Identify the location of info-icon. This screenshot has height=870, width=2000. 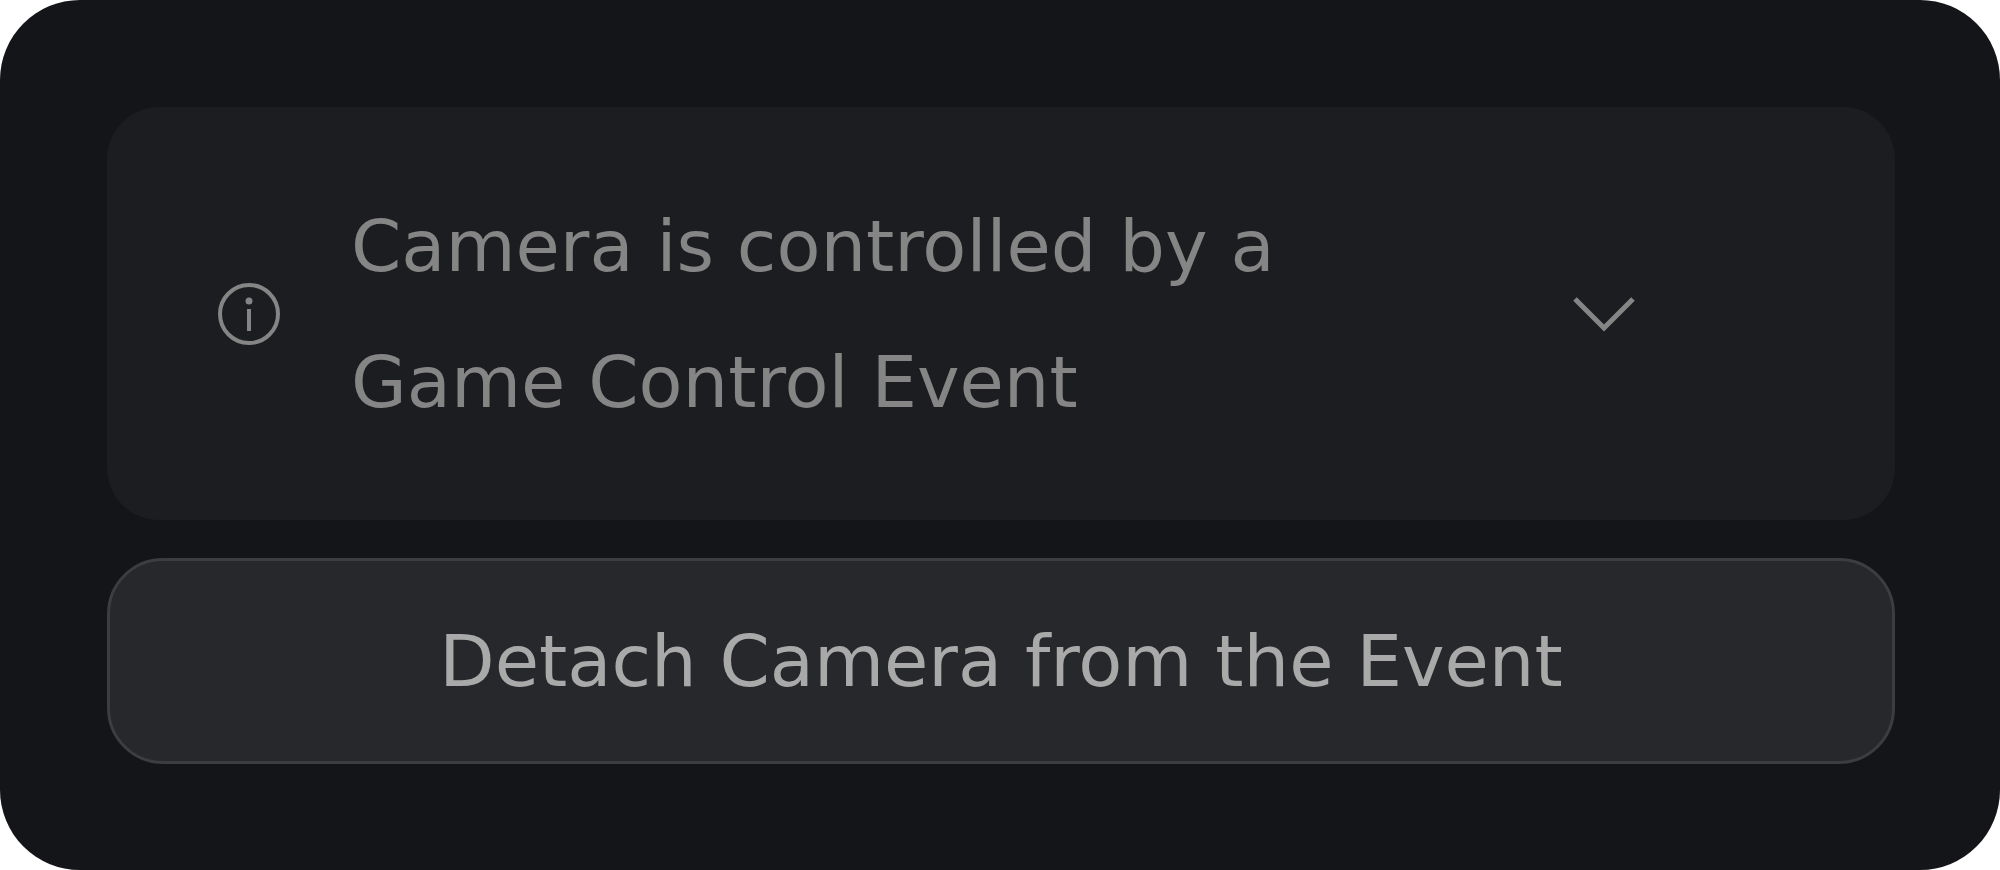
(249, 313).